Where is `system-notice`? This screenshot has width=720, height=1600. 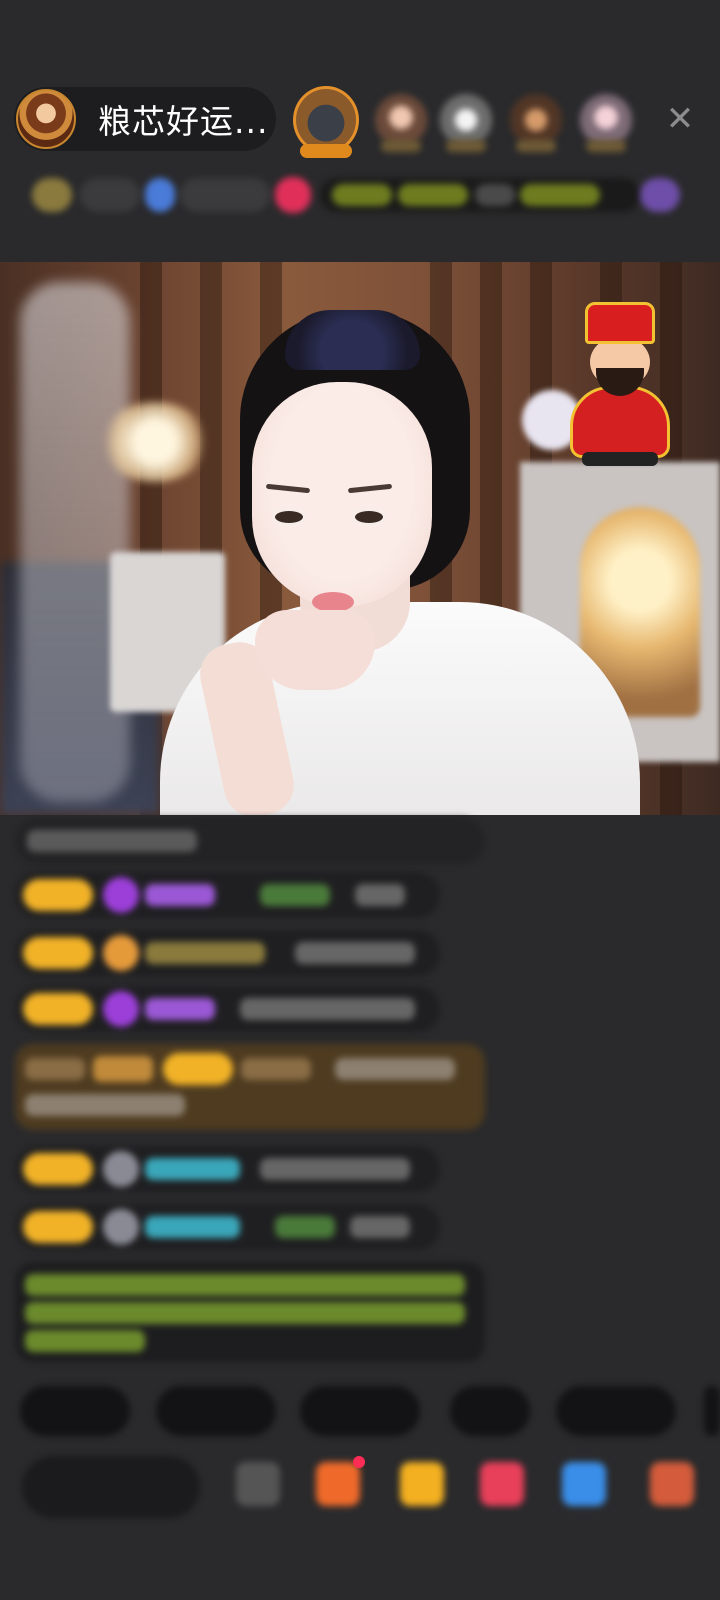 system-notice is located at coordinates (250, 1312).